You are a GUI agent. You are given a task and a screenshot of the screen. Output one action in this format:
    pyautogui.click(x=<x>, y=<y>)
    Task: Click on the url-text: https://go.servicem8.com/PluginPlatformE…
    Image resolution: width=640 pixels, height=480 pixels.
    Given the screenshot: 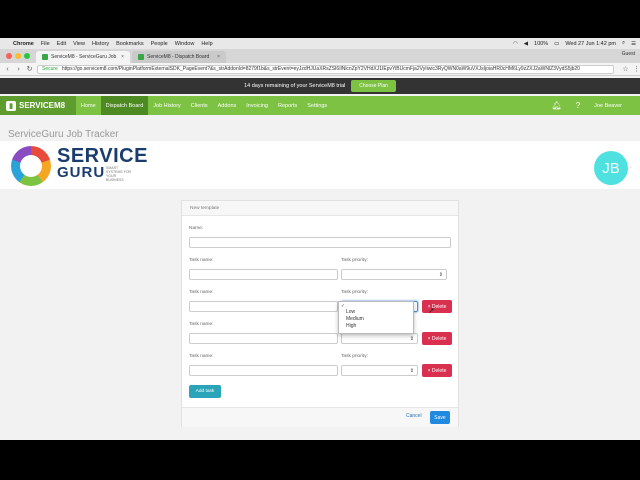 What is the action you would take?
    pyautogui.click(x=320, y=69)
    